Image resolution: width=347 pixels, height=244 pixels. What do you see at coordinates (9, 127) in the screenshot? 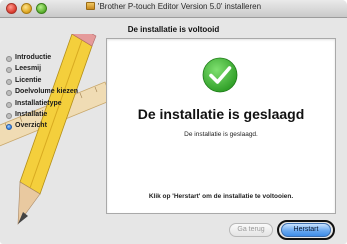
I see `active-step-bullet-icon` at bounding box center [9, 127].